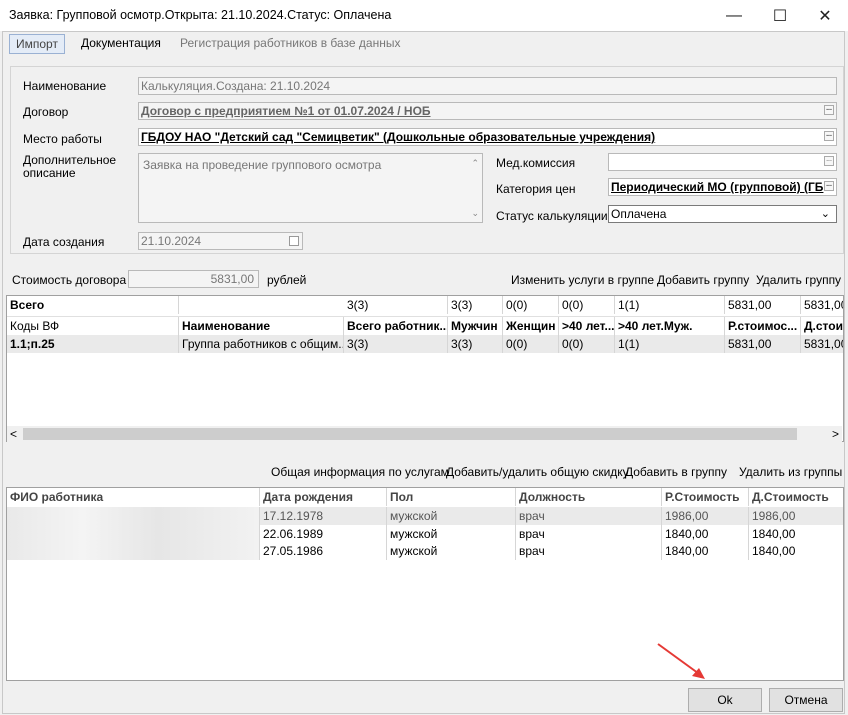 Image resolution: width=848 pixels, height=715 pixels. What do you see at coordinates (65, 86) in the screenshot?
I see `name-label: Наименование` at bounding box center [65, 86].